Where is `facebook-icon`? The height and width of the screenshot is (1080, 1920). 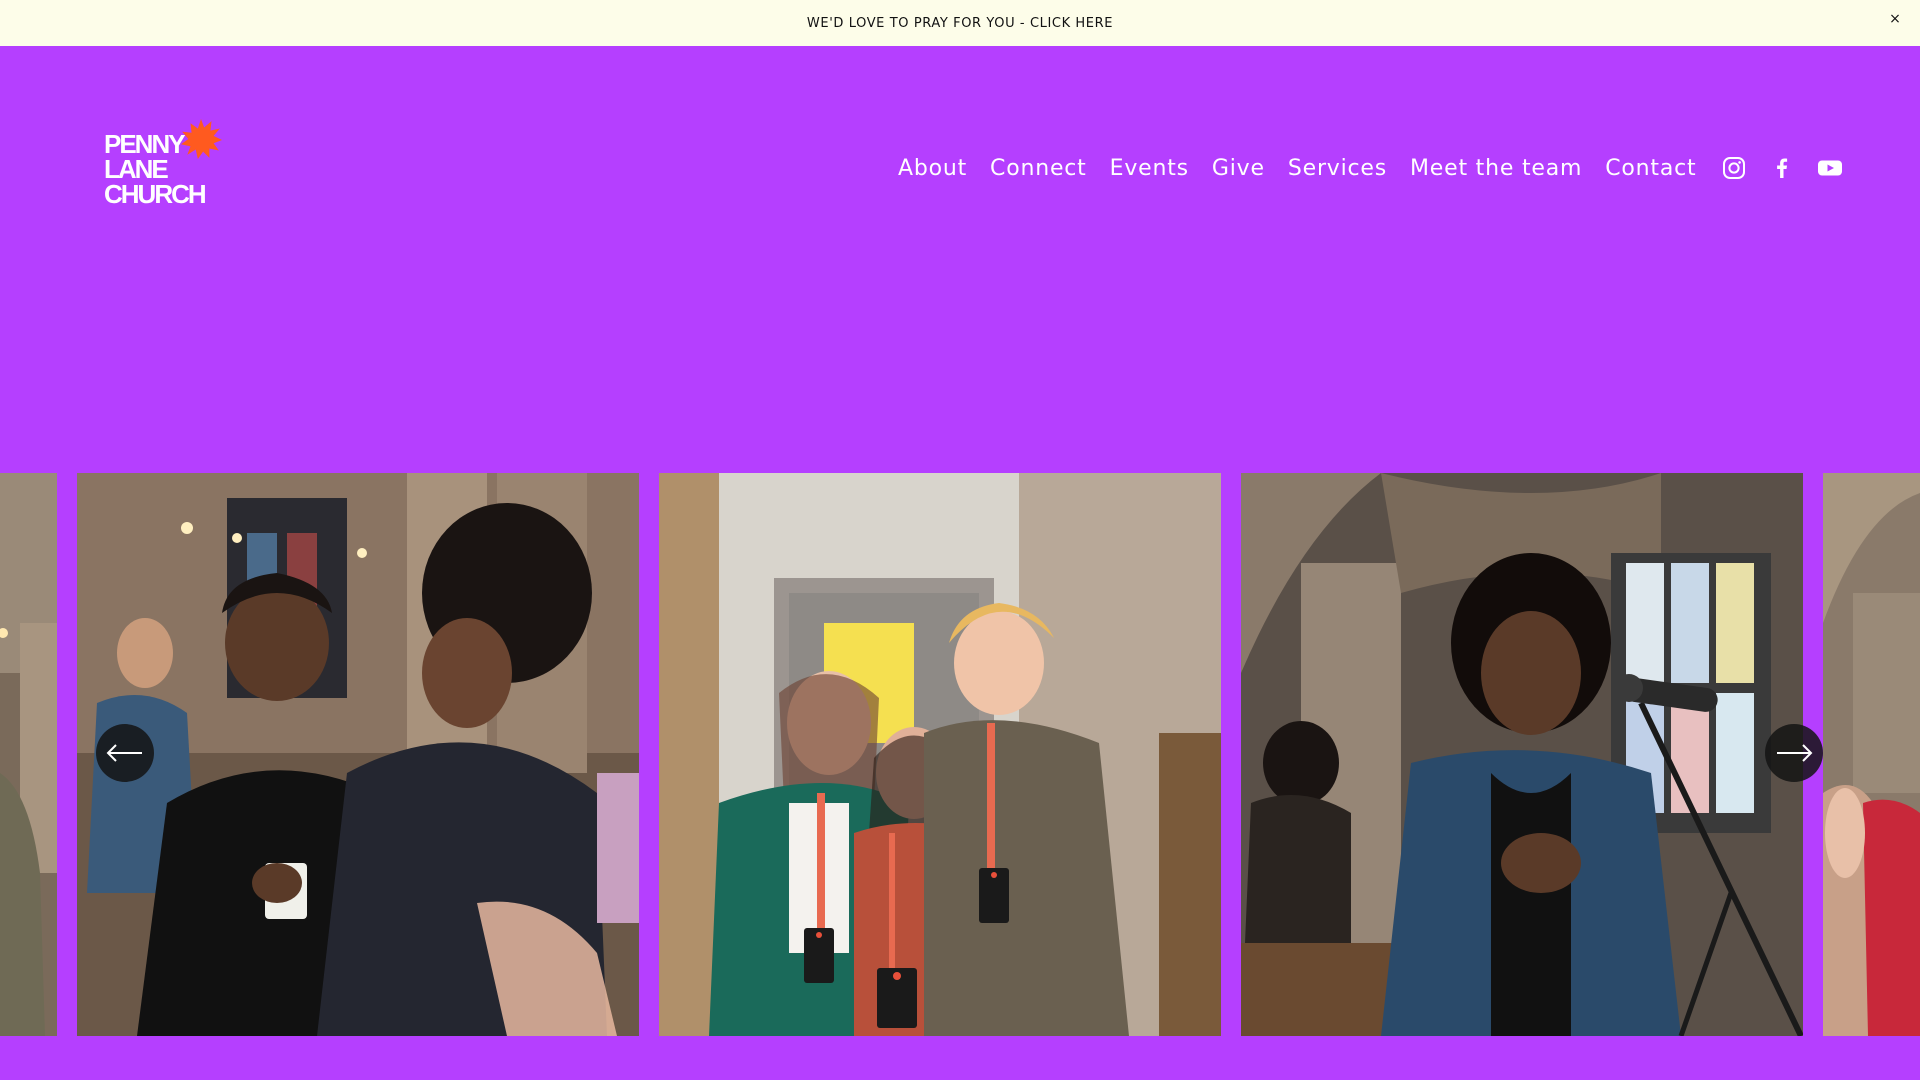
facebook-icon is located at coordinates (1782, 168).